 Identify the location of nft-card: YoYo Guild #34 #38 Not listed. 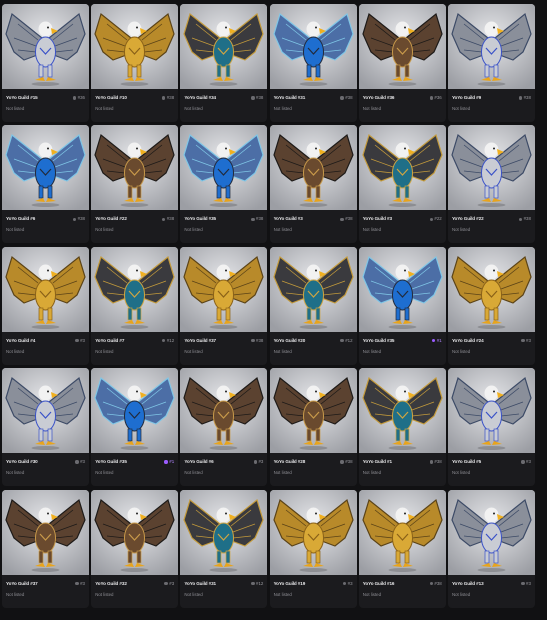
(224, 63).